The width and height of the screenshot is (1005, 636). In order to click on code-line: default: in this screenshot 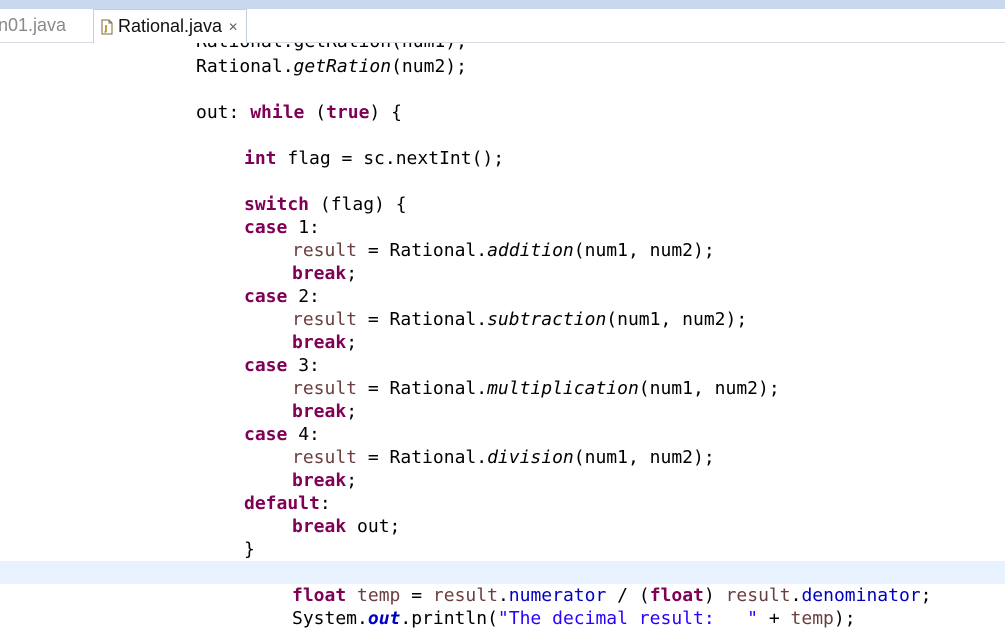, I will do `click(287, 503)`.